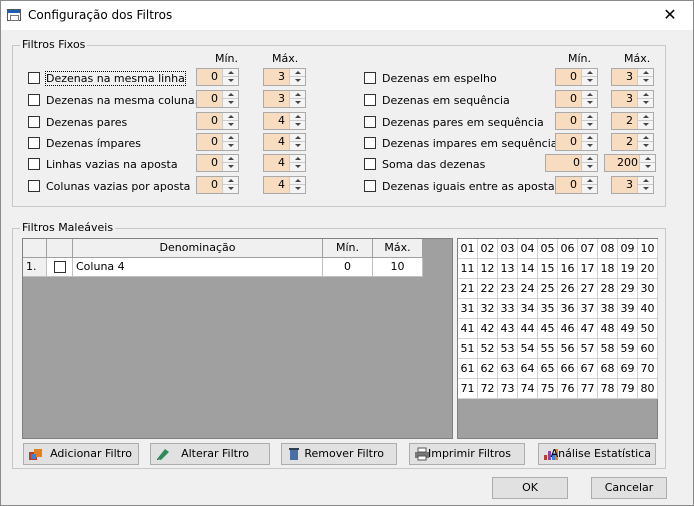  What do you see at coordinates (210, 454) in the screenshot?
I see `edit-filter-button: Alterar Filtro` at bounding box center [210, 454].